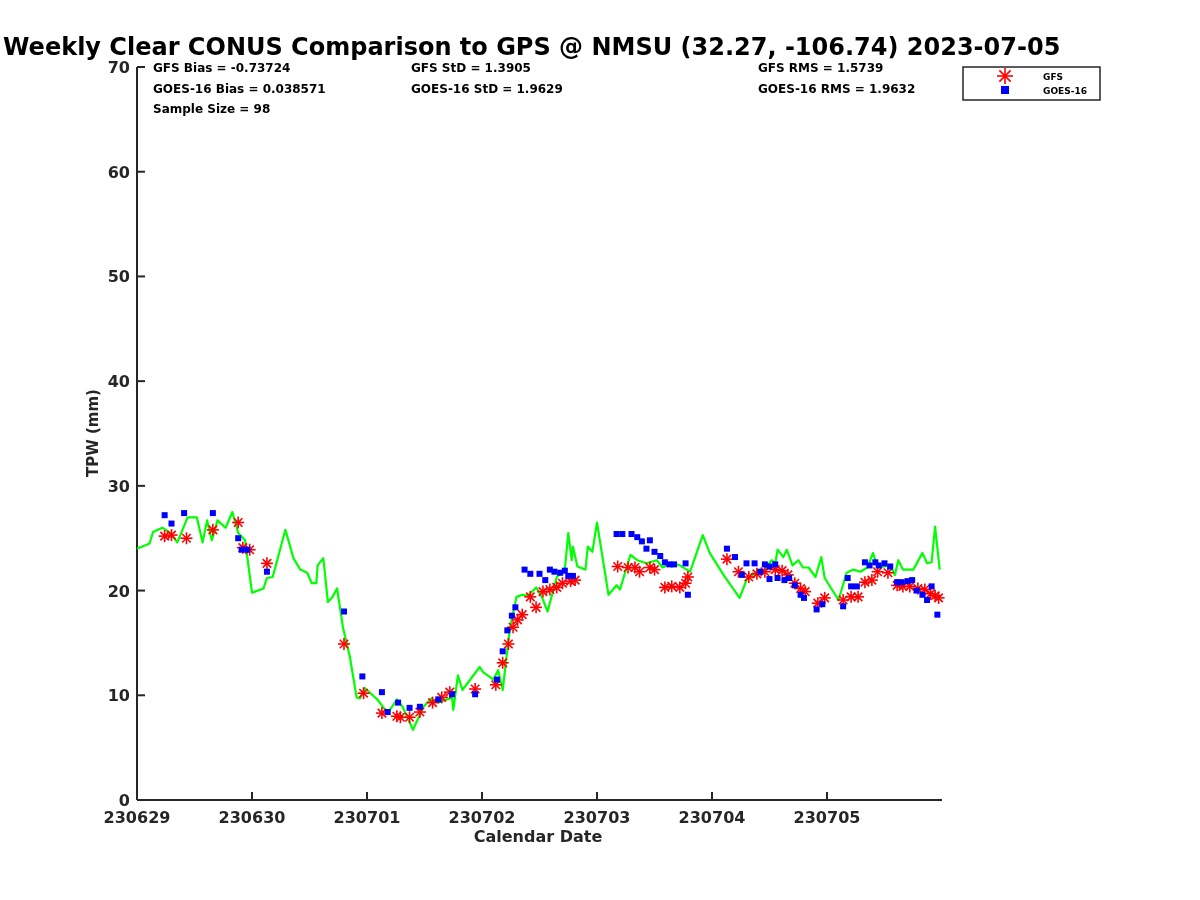 This screenshot has height=900, width=1200. Describe the element at coordinates (1065, 91) in the screenshot. I see `legend-label: GOES-16` at that location.